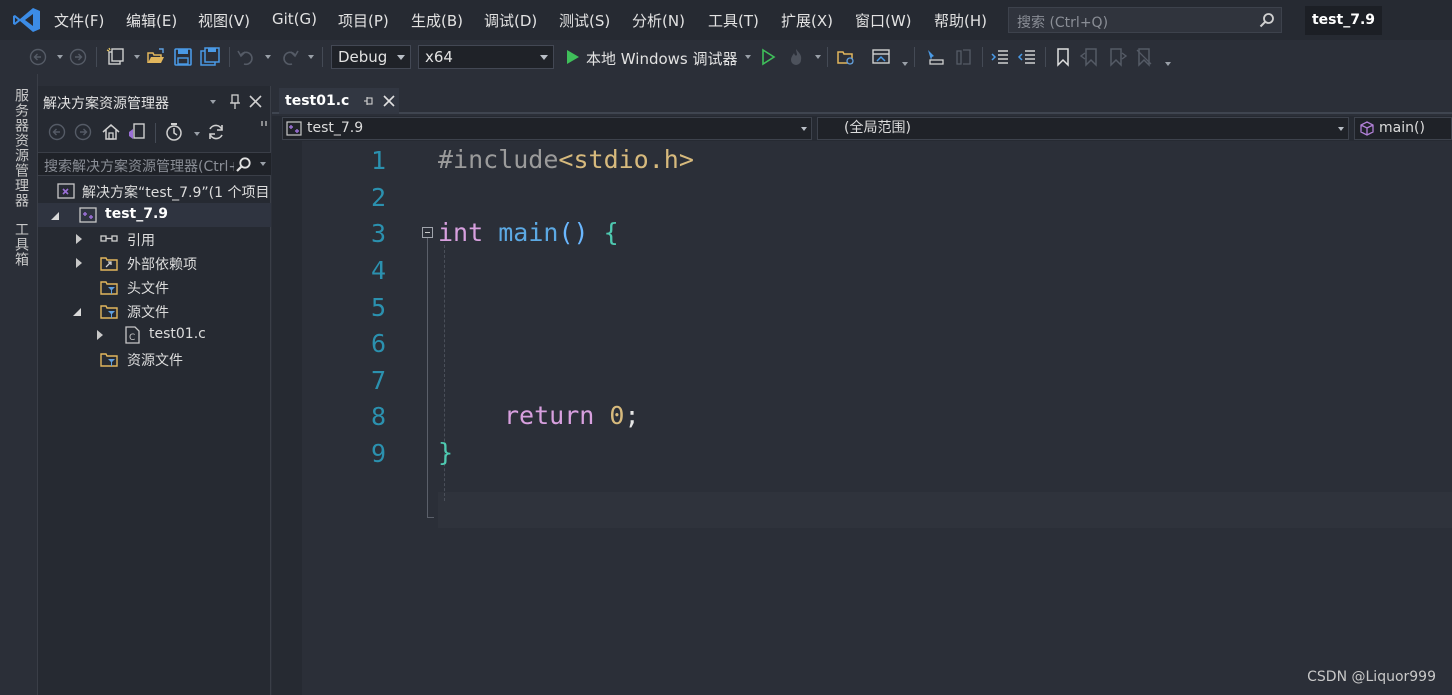  What do you see at coordinates (116, 57) in the screenshot?
I see `new-project-icon` at bounding box center [116, 57].